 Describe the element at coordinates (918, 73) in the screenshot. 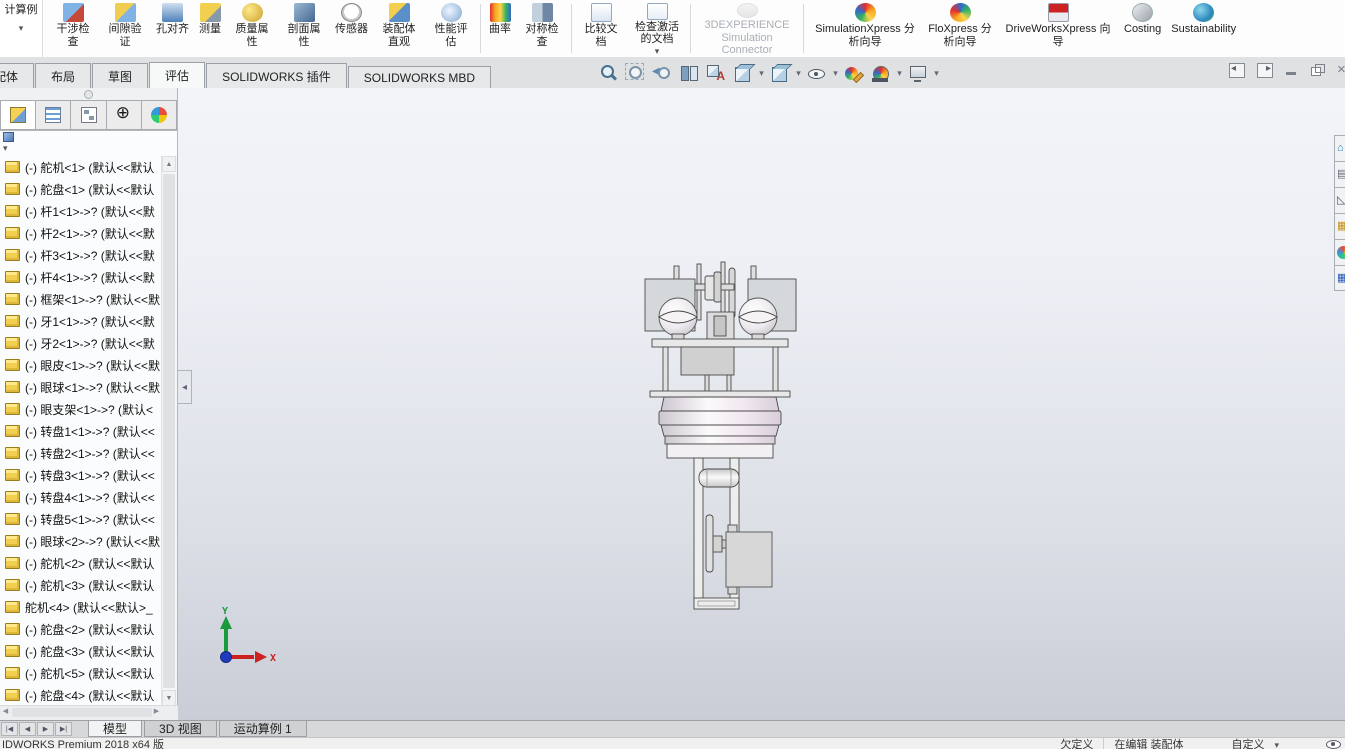

I see `view-settings-button` at that location.